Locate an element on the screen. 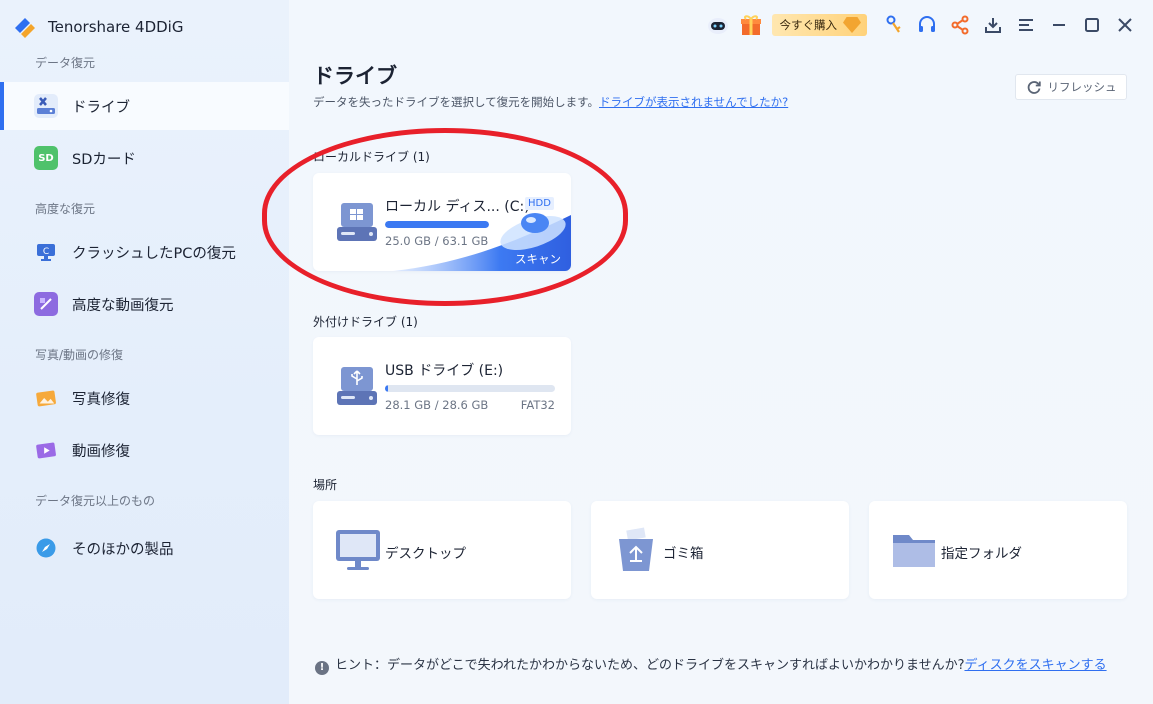  gift-icon is located at coordinates (751, 25).